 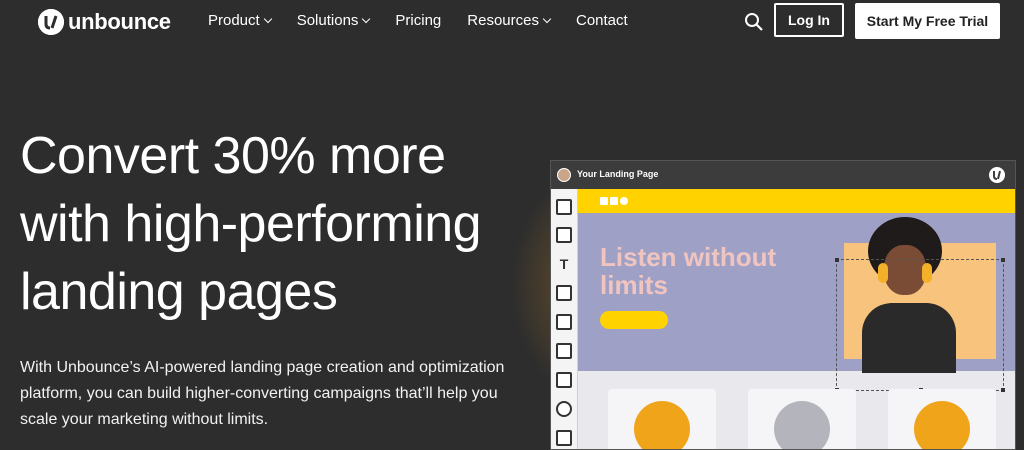 What do you see at coordinates (688, 271) in the screenshot?
I see `canvas-heading: Listen without limits` at bounding box center [688, 271].